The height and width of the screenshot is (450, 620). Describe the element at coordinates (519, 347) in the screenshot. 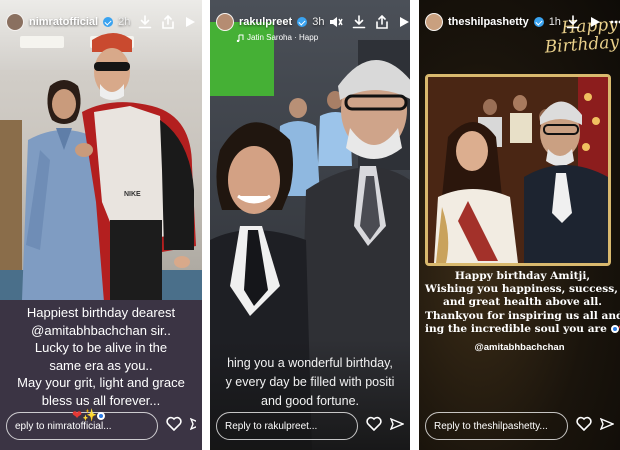

I see `mention-tag: @amitabhbachchan` at that location.